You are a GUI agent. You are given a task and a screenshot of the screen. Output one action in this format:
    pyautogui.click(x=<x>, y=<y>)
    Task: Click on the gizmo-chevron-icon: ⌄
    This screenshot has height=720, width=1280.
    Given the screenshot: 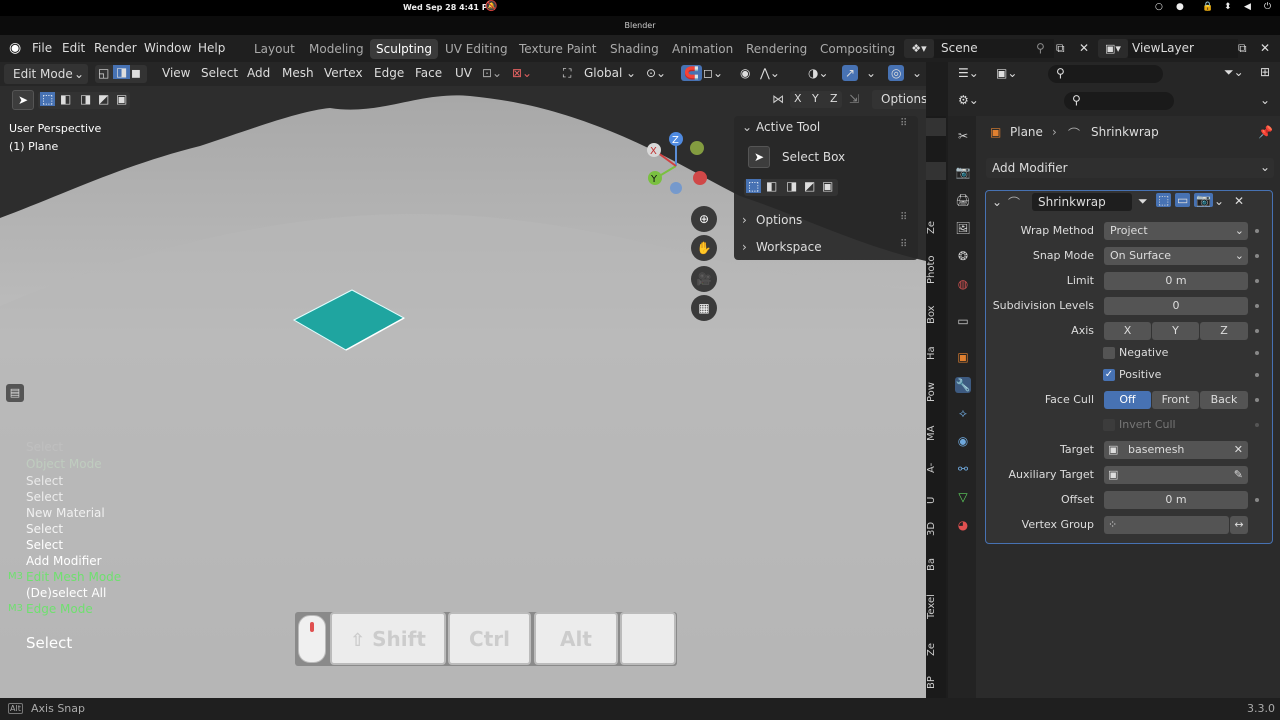 What is the action you would take?
    pyautogui.click(x=871, y=73)
    